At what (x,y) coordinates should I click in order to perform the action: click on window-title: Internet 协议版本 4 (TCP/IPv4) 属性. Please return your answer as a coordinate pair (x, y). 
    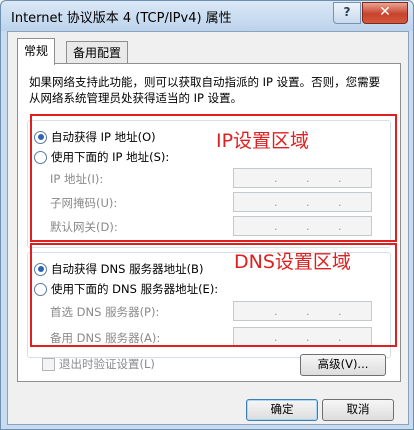
    Looking at the image, I should click on (121, 18).